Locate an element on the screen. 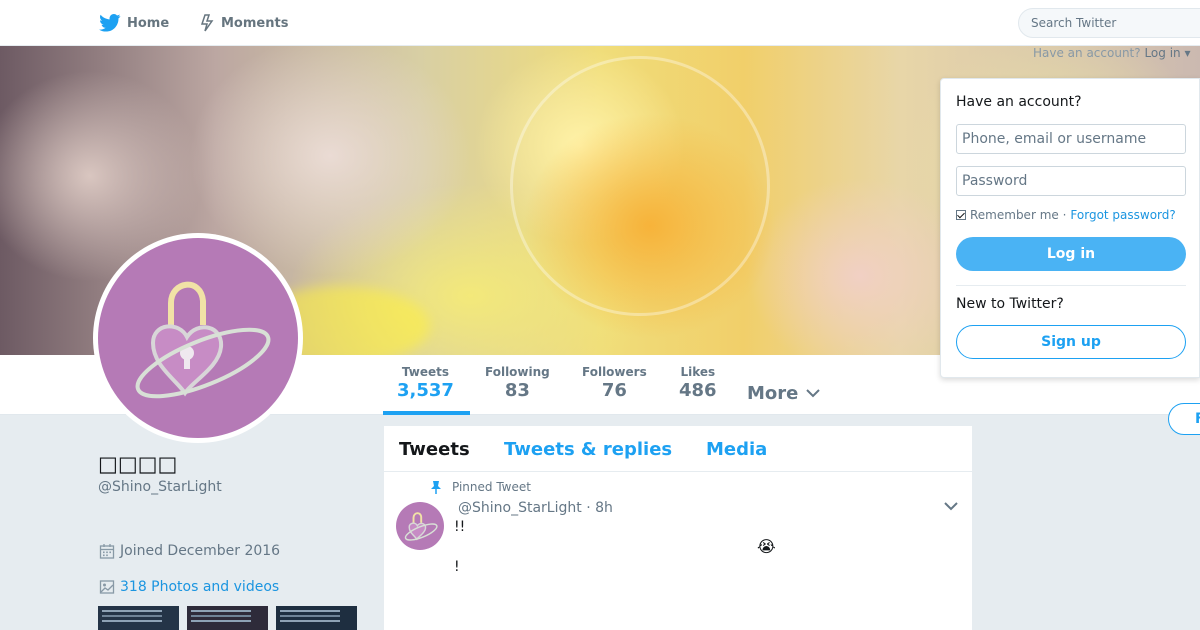 Image resolution: width=1200 pixels, height=630 pixels. tweet-header: @Shino_StarLight · 8h is located at coordinates (535, 508).